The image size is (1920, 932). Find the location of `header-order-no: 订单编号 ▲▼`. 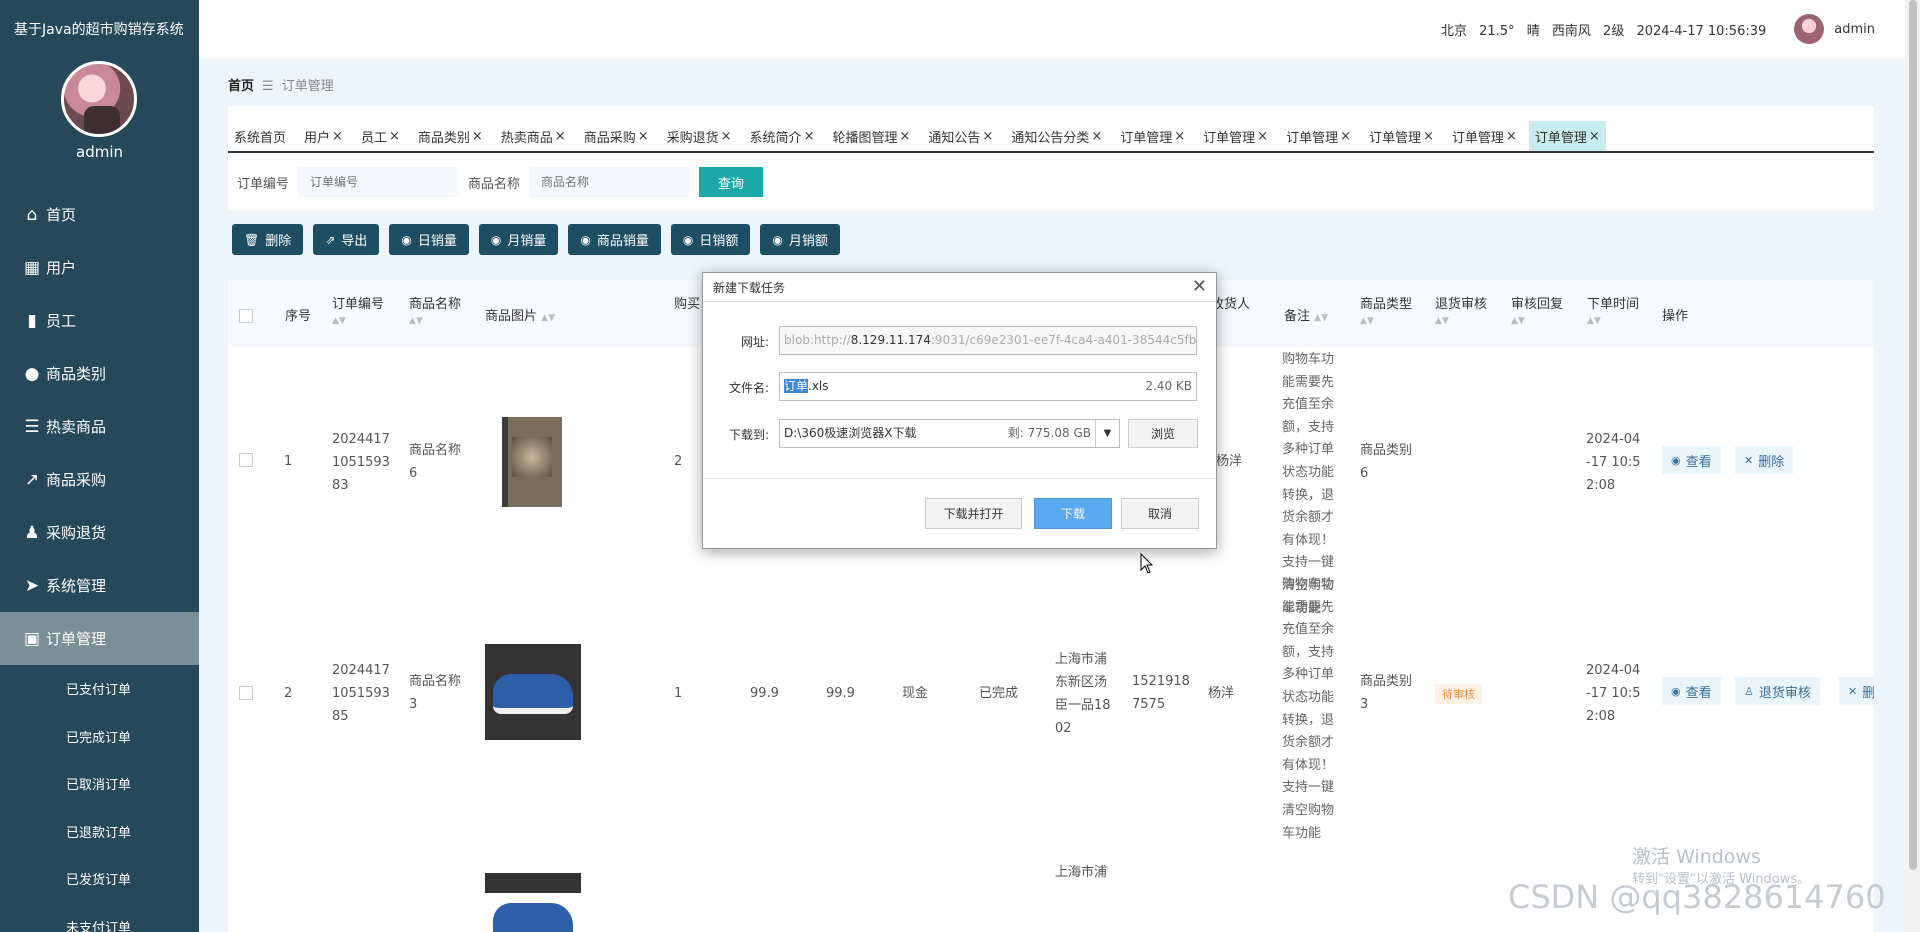

header-order-no: 订单编号 ▲▼ is located at coordinates (358, 309).